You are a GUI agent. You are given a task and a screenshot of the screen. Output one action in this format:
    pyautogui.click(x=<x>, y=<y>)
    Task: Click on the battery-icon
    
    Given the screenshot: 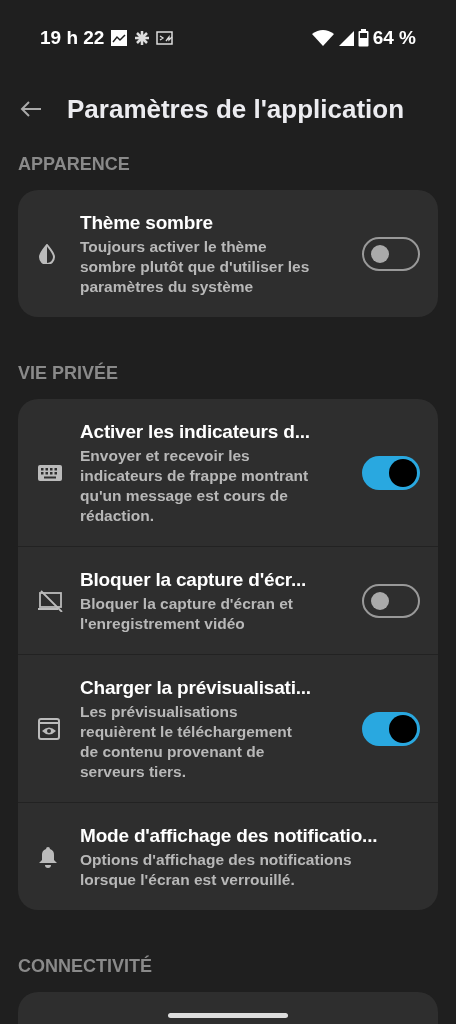 What is the action you would take?
    pyautogui.click(x=363, y=38)
    